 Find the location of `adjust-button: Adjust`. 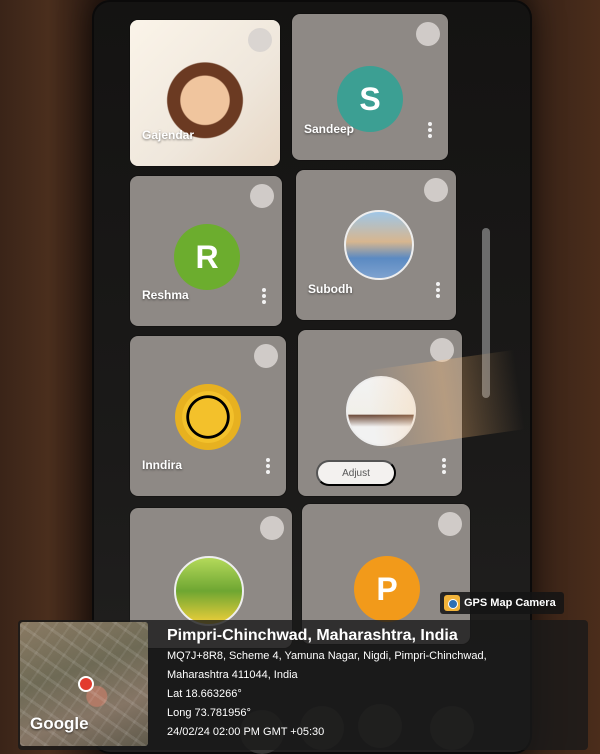

adjust-button: Adjust is located at coordinates (356, 473).